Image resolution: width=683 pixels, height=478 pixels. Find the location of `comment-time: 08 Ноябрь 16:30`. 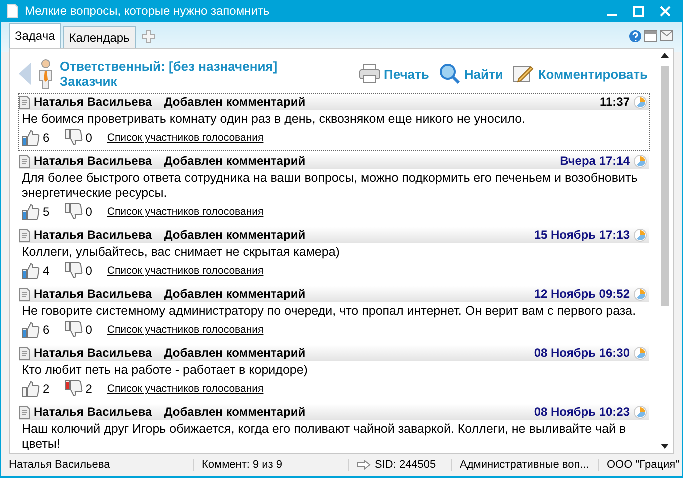

comment-time: 08 Ноябрь 16:30 is located at coordinates (582, 353).